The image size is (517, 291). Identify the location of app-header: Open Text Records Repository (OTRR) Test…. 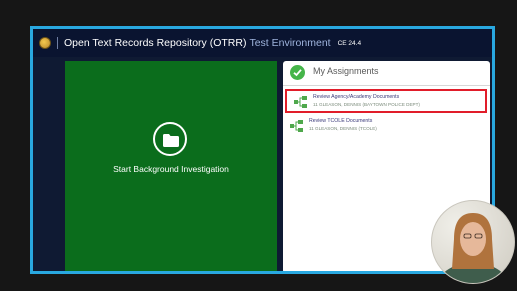
(262, 43).